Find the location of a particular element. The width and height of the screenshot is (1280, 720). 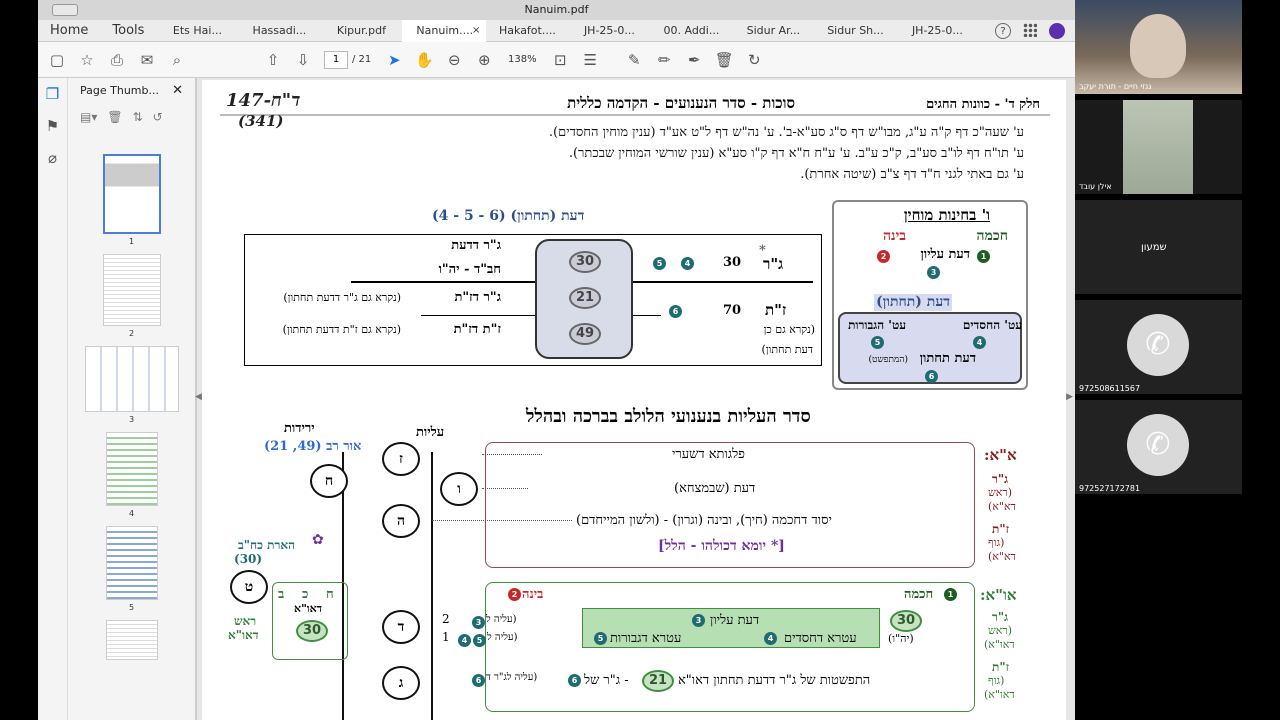

badge-2: 2 is located at coordinates (883, 256).